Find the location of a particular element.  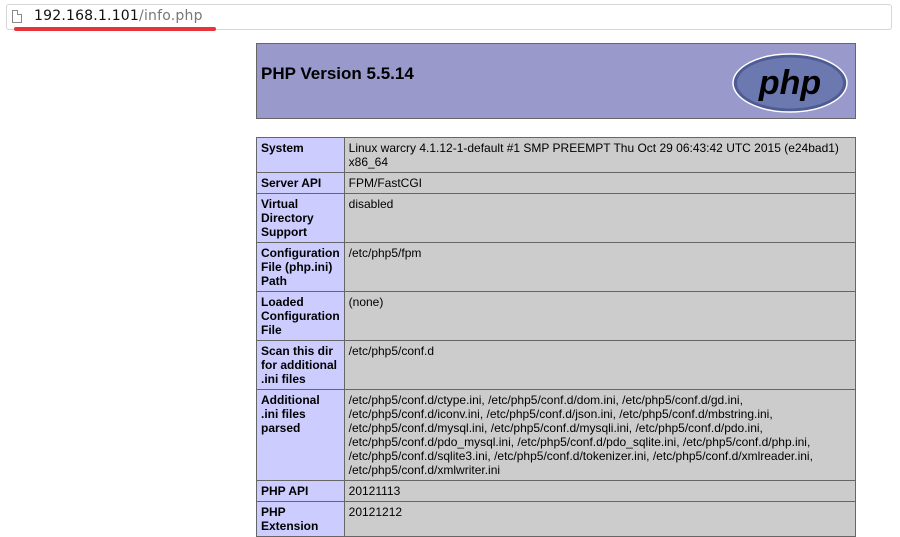

url-path: /info.php is located at coordinates (171, 16).